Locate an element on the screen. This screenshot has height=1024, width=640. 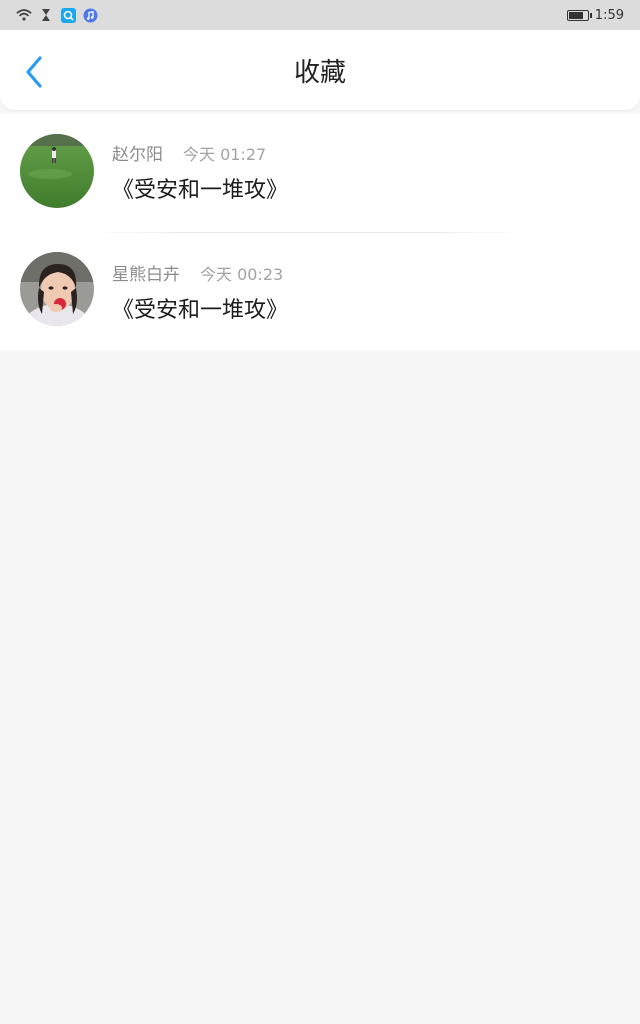
clock: 1:59 is located at coordinates (609, 15).